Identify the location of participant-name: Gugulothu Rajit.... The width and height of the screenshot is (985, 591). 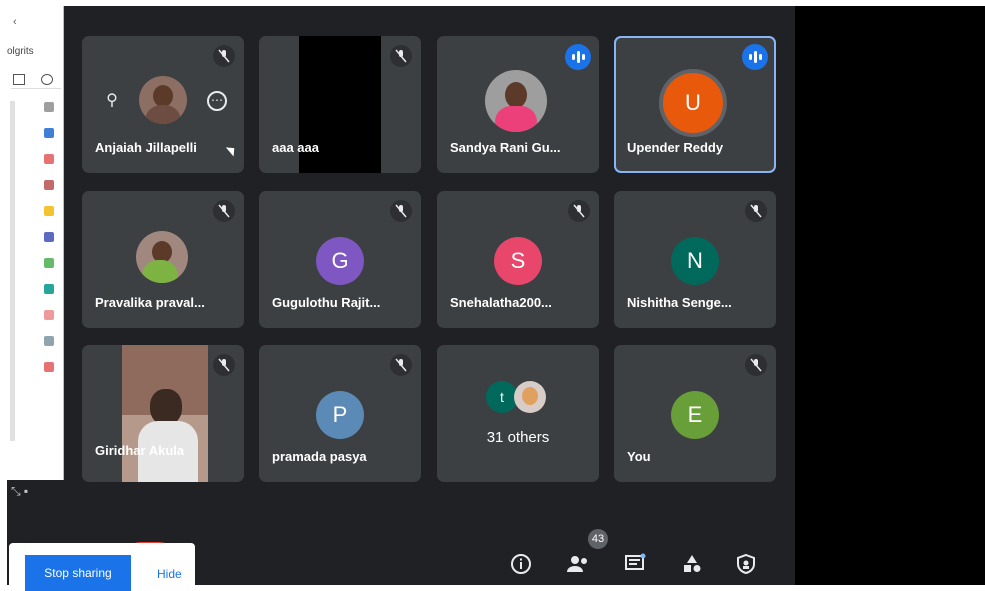
(326, 302).